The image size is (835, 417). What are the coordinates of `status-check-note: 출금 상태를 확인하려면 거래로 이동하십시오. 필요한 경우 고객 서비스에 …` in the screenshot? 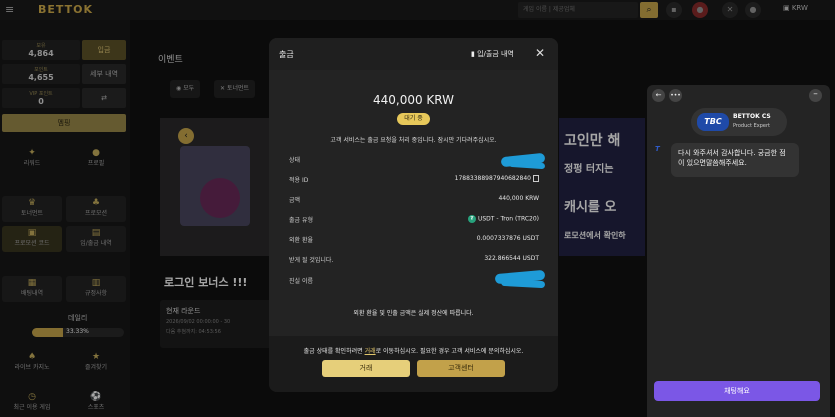 It's located at (413, 350).